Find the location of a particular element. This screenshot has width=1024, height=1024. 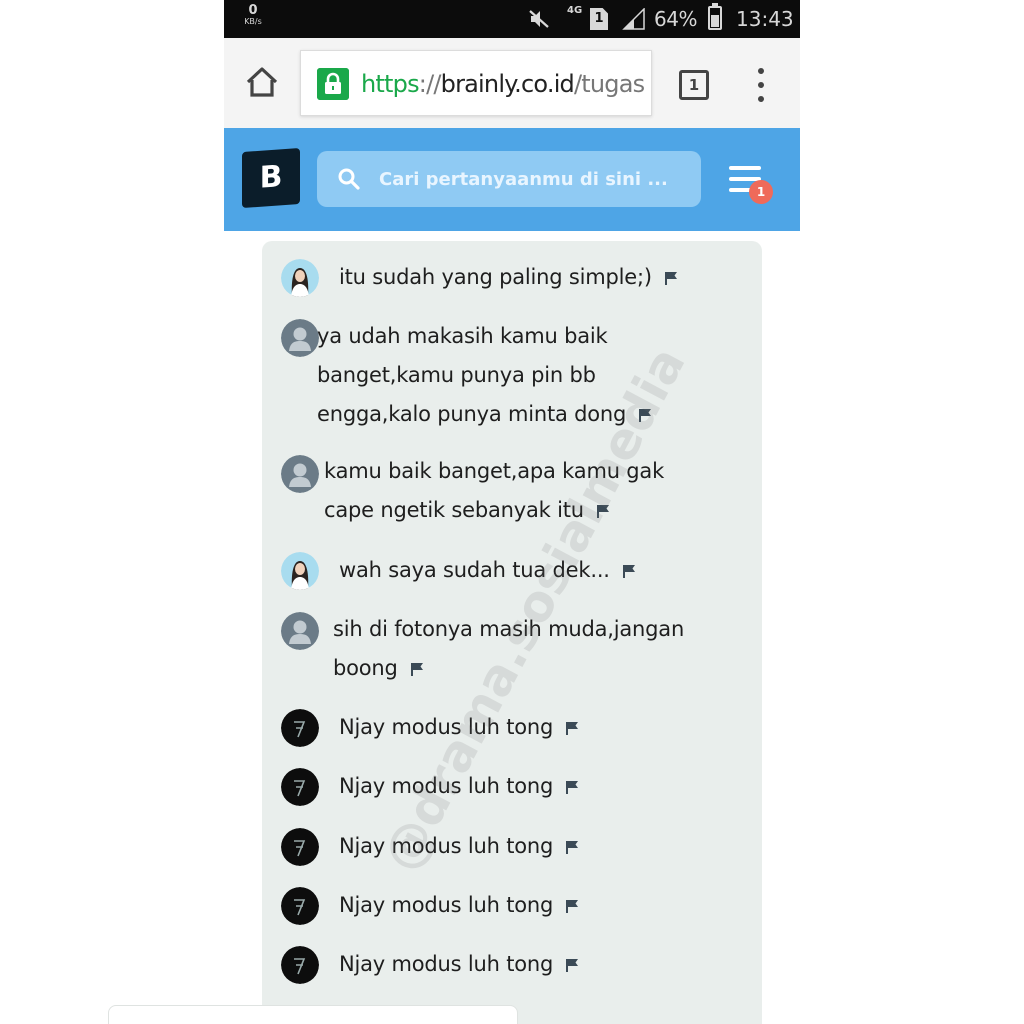

comment-text: itu sudah yang paling simple;) is located at coordinates (549, 277).